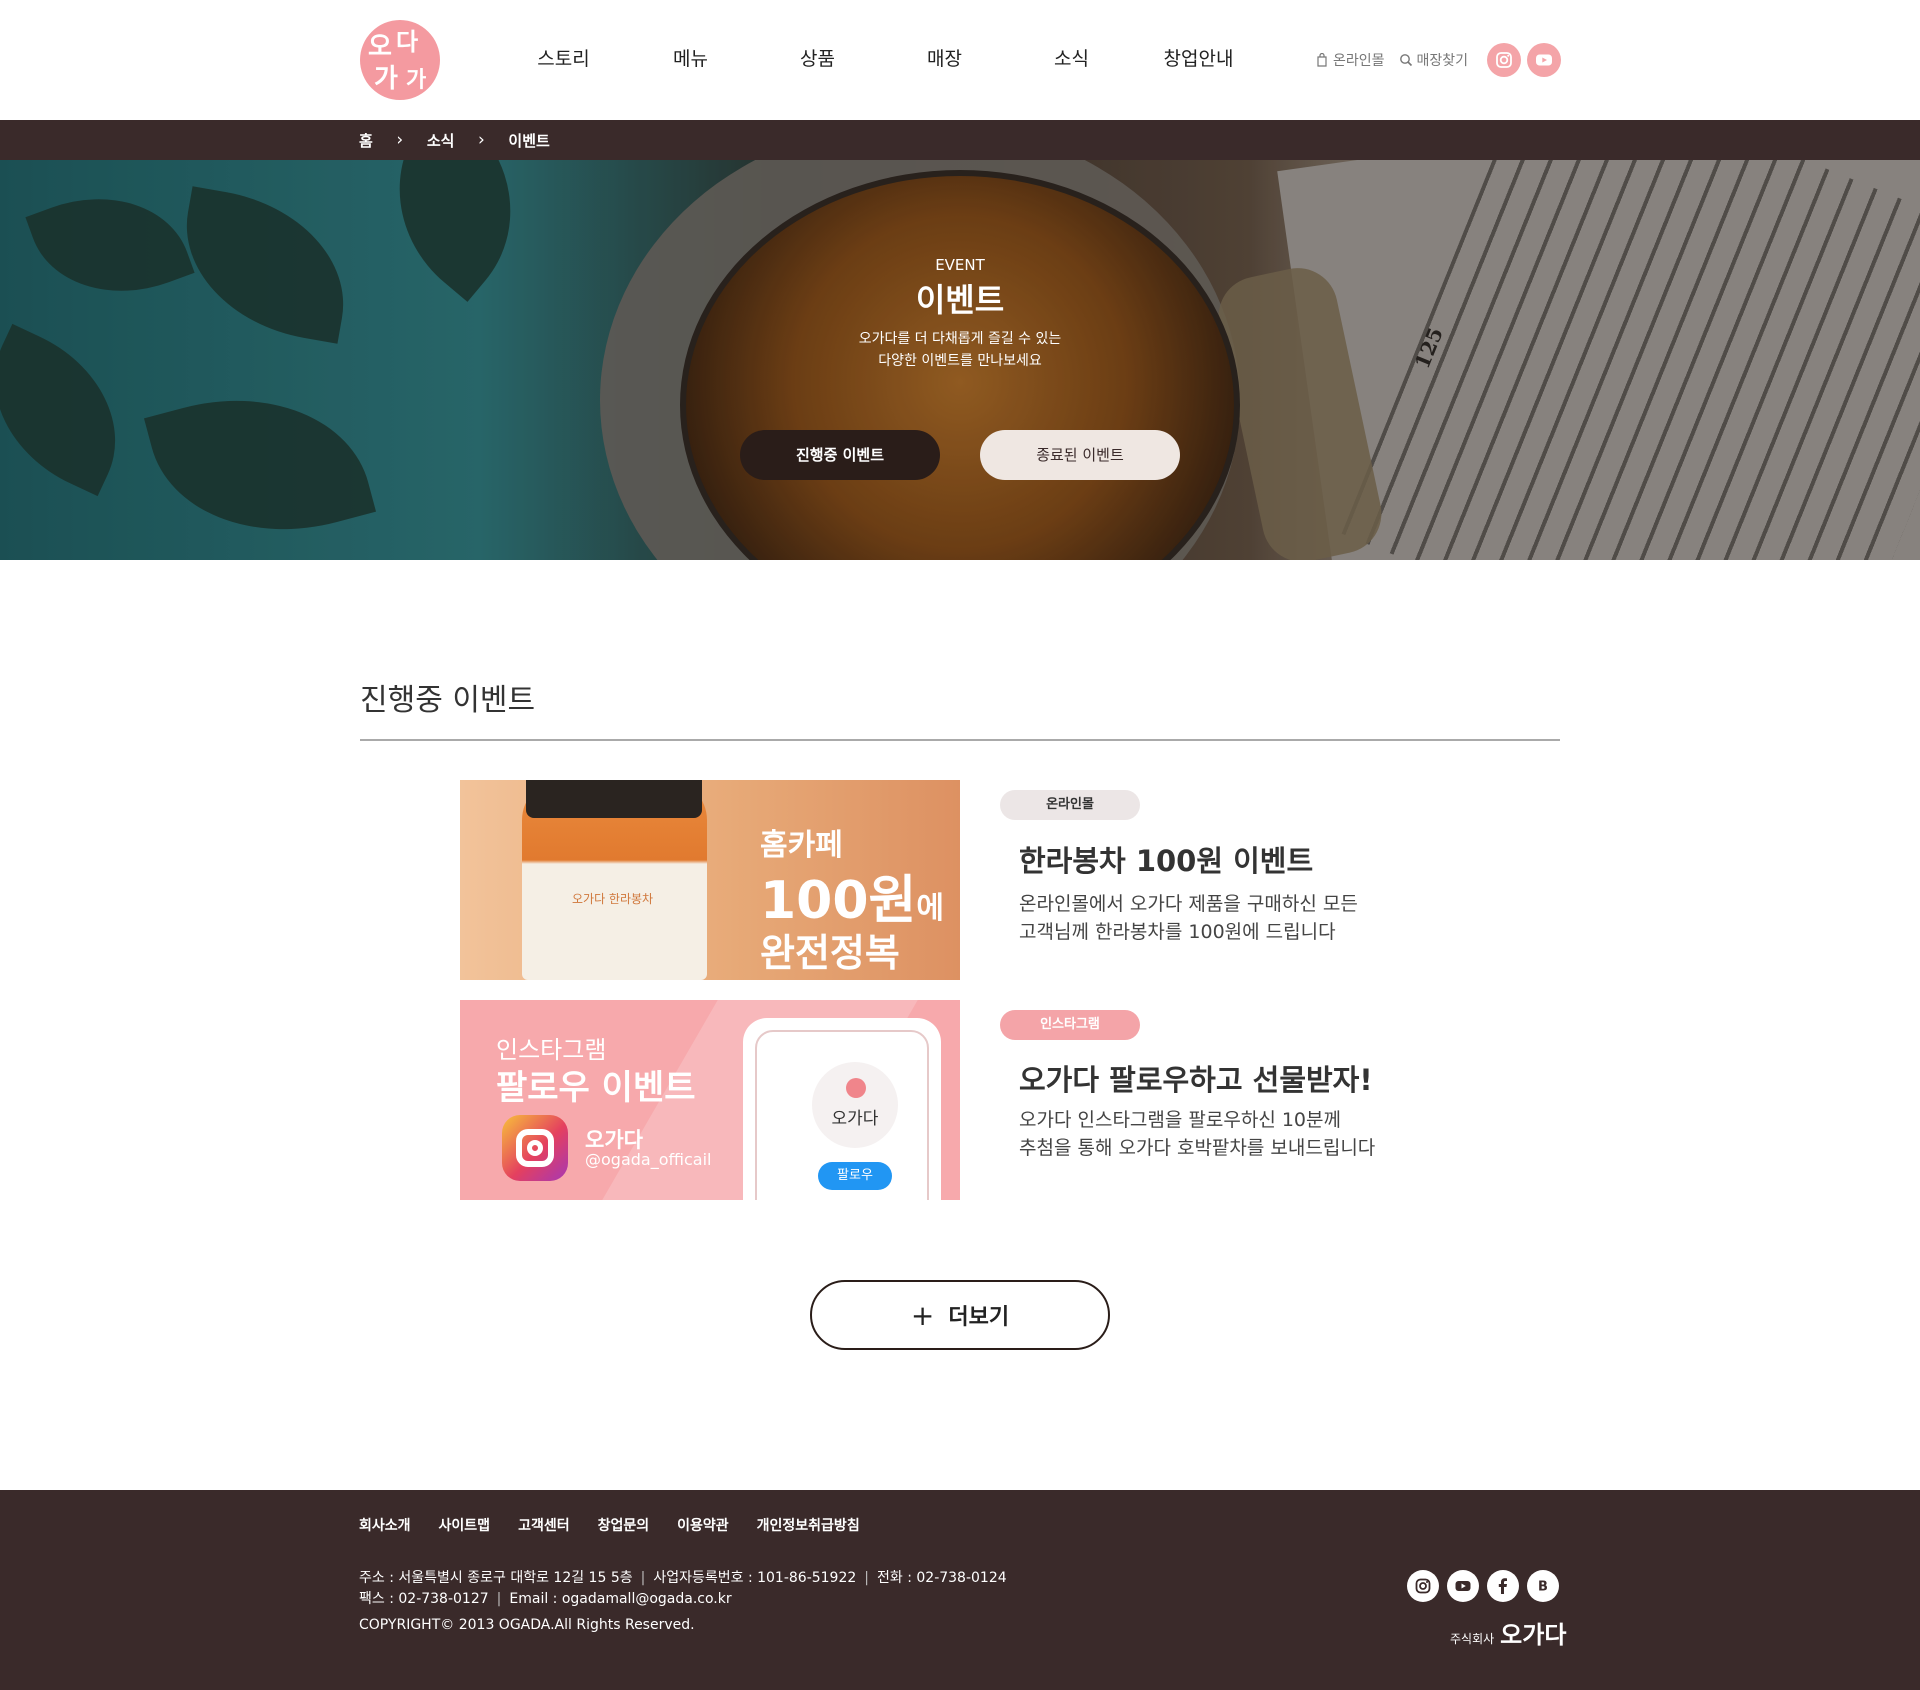 This screenshot has height=1690, width=1920. What do you see at coordinates (808, 1525) in the screenshot?
I see `footer-link-privacy: 개인정보취급방침` at bounding box center [808, 1525].